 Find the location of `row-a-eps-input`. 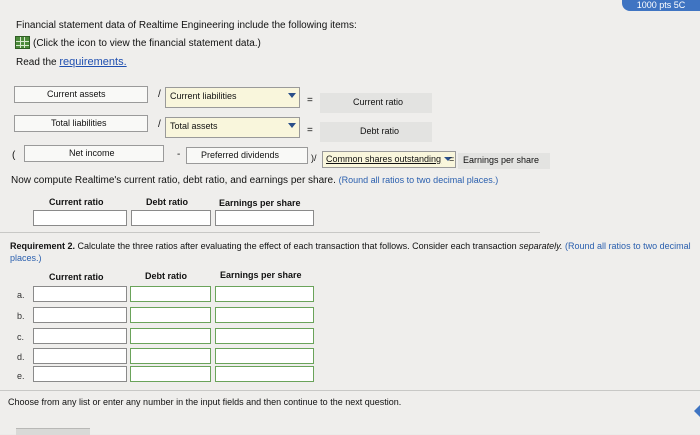

row-a-eps-input is located at coordinates (264, 294).